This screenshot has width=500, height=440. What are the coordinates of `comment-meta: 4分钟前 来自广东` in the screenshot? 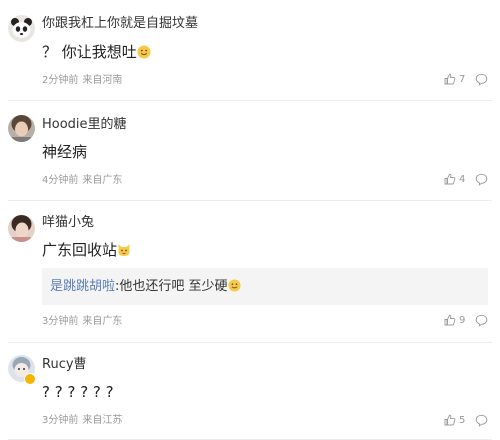 It's located at (82, 180).